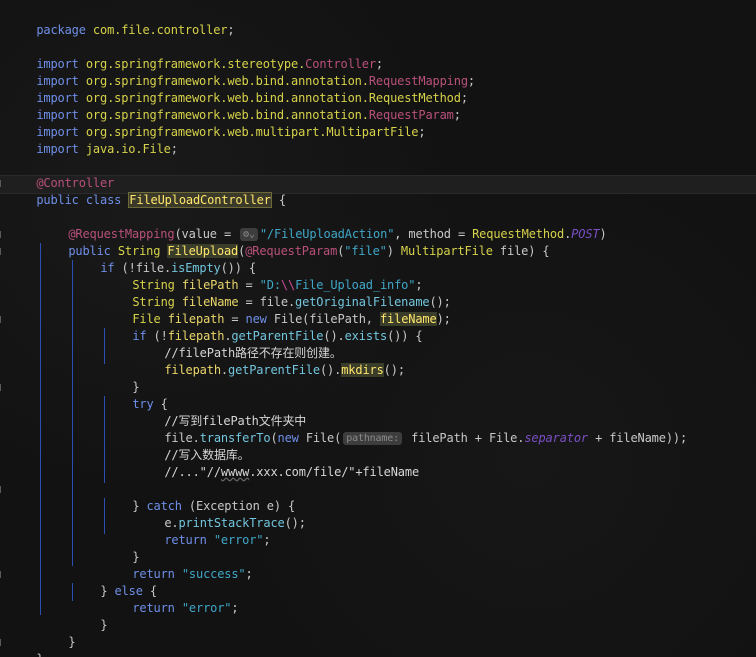  What do you see at coordinates (274, 438) in the screenshot?
I see `code-text: (` at bounding box center [274, 438].